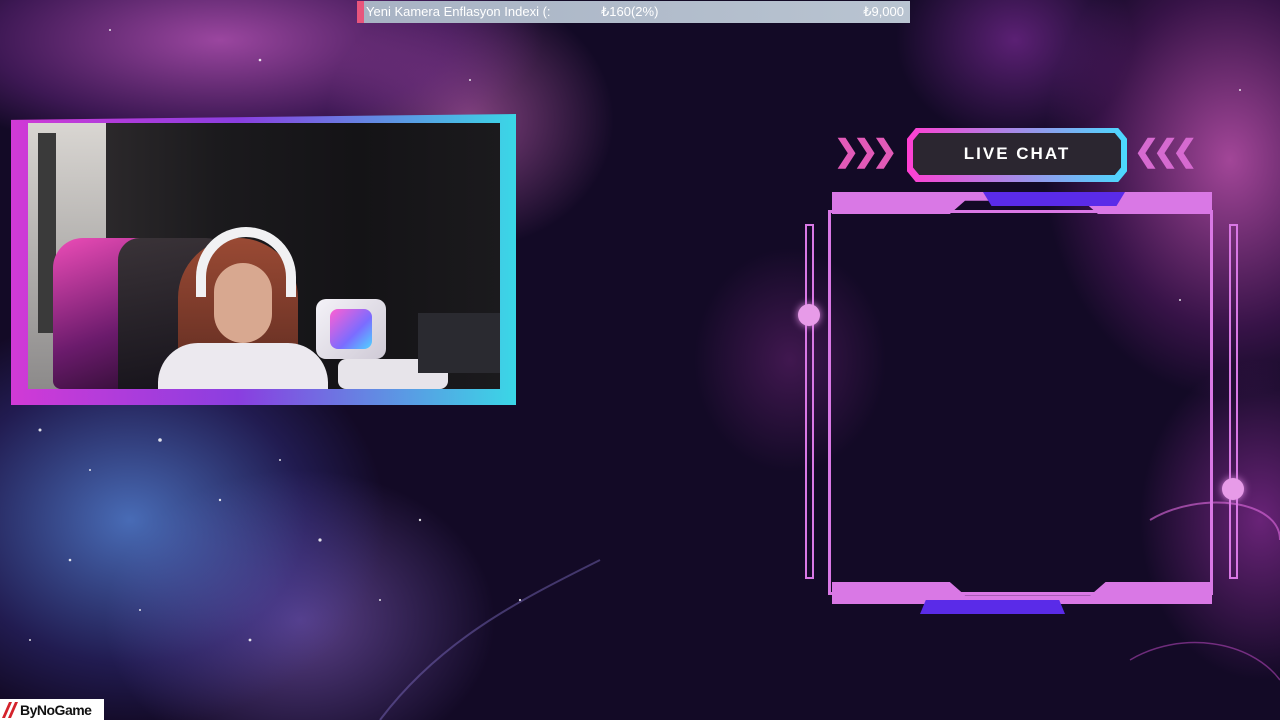  I want to click on bynogame-logo-icon, so click(10, 710).